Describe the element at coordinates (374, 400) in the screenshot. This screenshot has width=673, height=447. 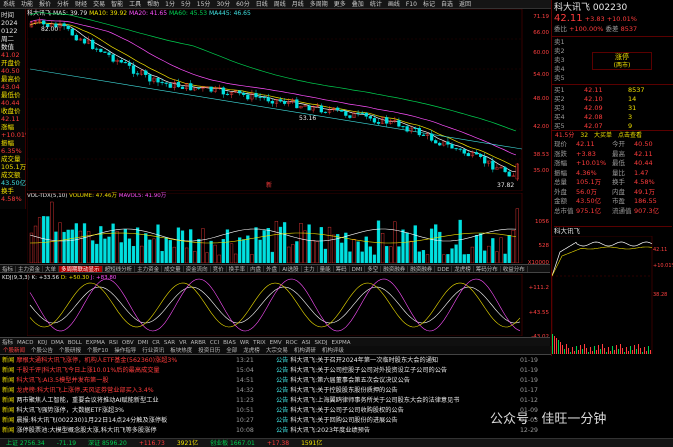
I see `notice-title: 科大讯飞:上海翼鸥律师事务所关于公司股东大会的法律意见书` at that location.